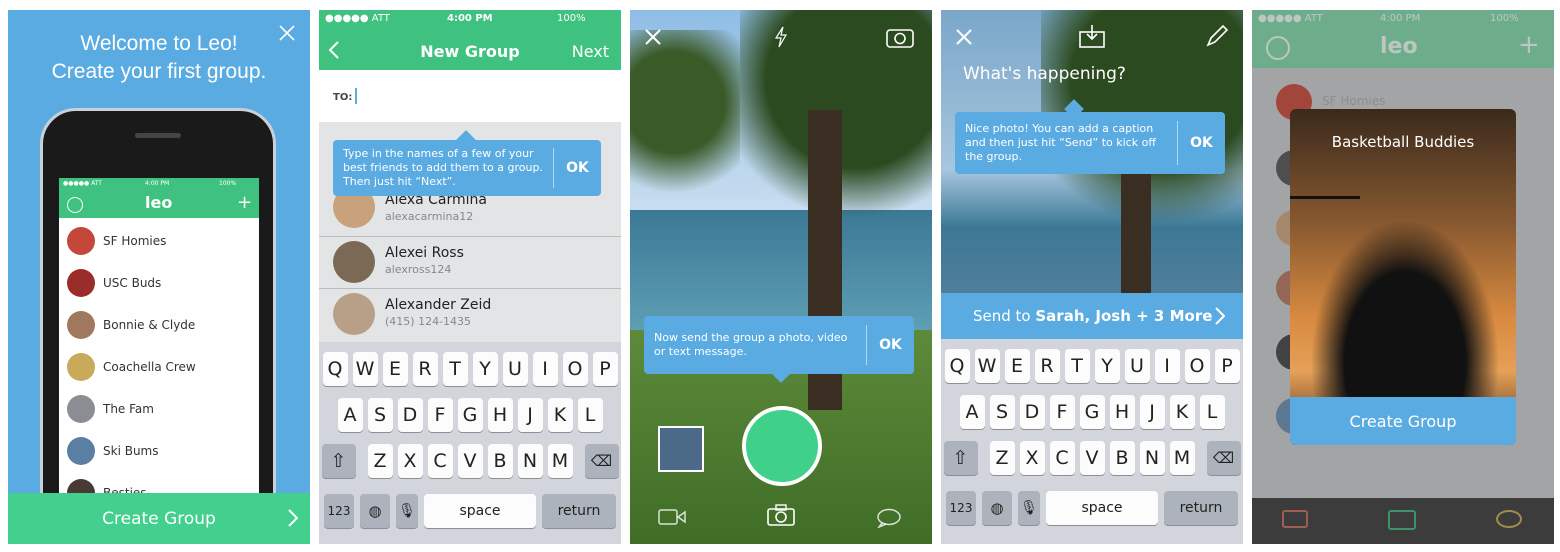 The width and height of the screenshot is (1560, 552). What do you see at coordinates (781, 517) in the screenshot?
I see `camera-icon` at bounding box center [781, 517].